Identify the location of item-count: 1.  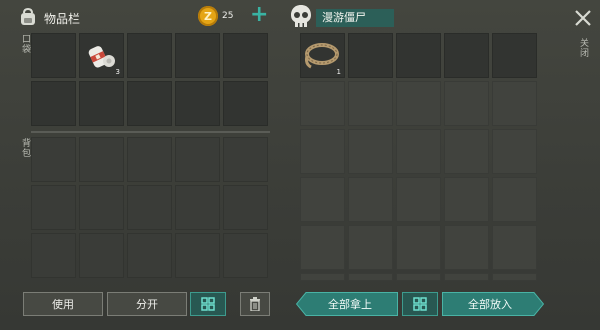
(338, 72).